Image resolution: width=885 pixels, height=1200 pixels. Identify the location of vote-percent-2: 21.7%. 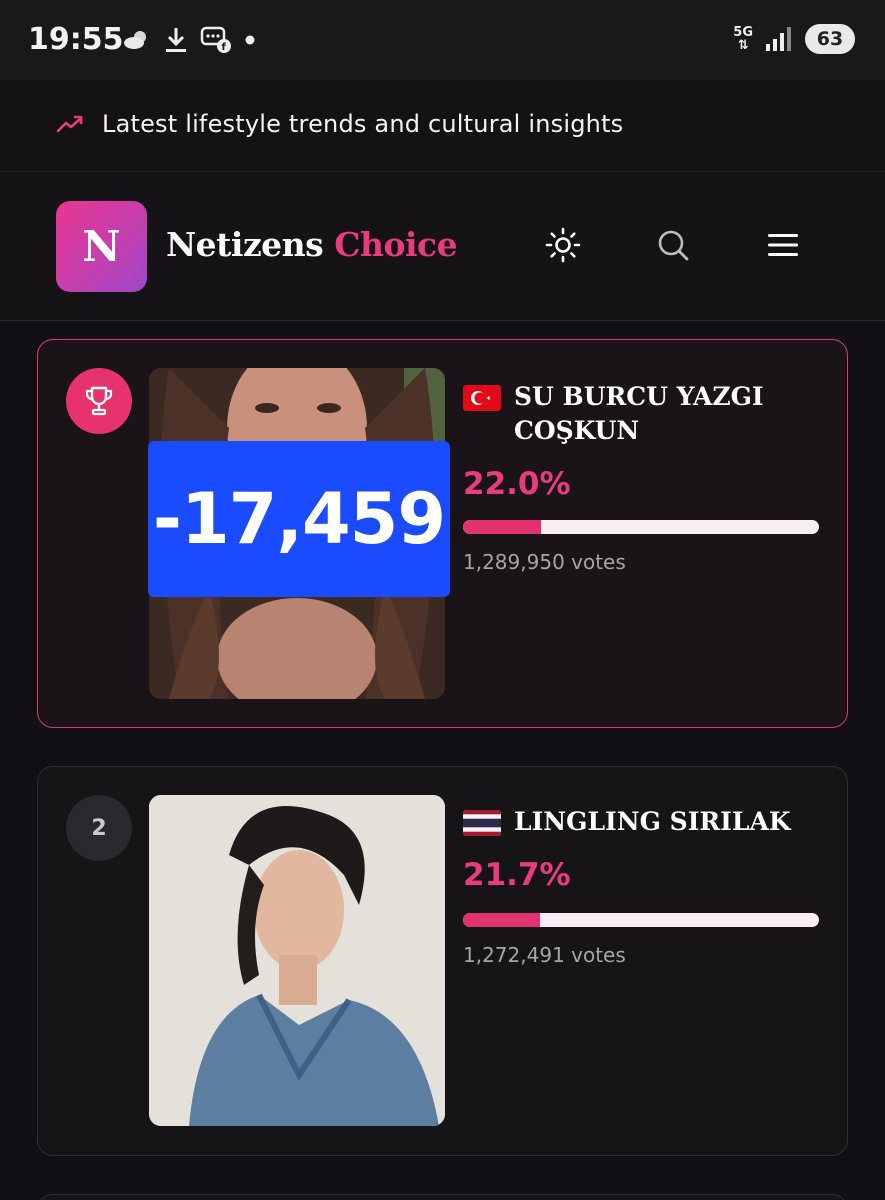
(517, 875).